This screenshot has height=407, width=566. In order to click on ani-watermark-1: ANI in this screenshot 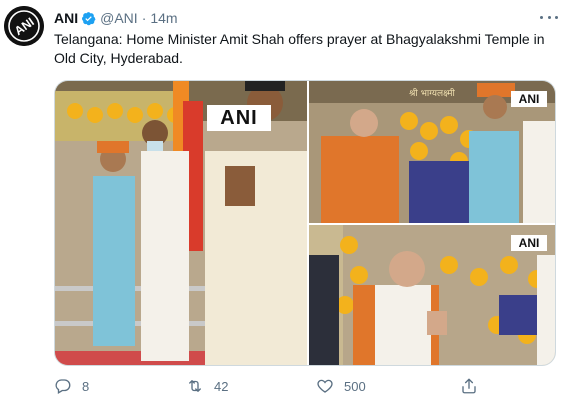, I will do `click(239, 118)`.